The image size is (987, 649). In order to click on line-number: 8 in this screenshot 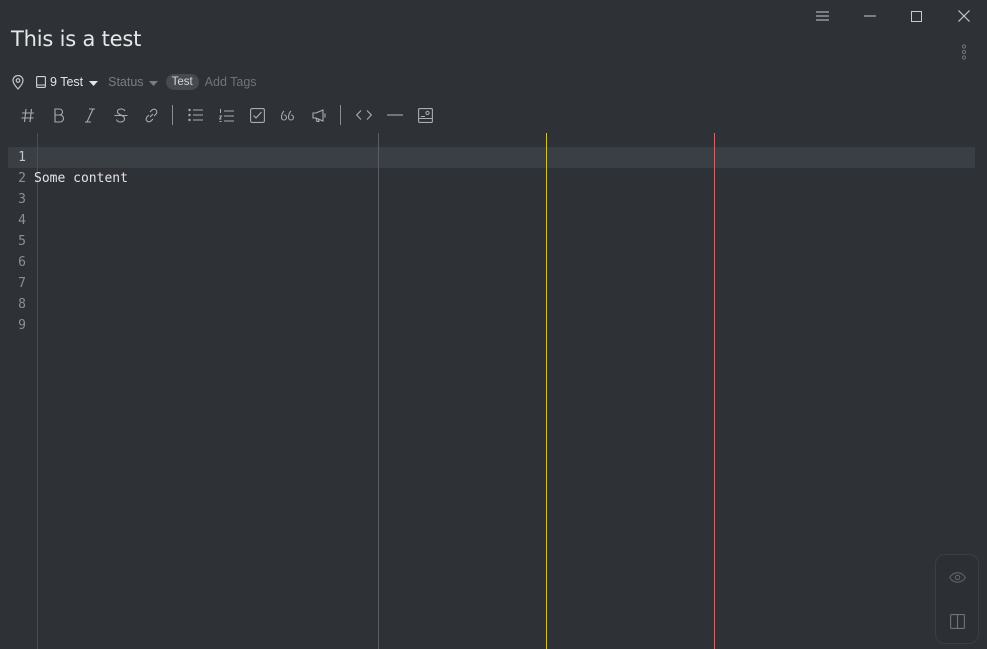, I will do `click(22, 304)`.